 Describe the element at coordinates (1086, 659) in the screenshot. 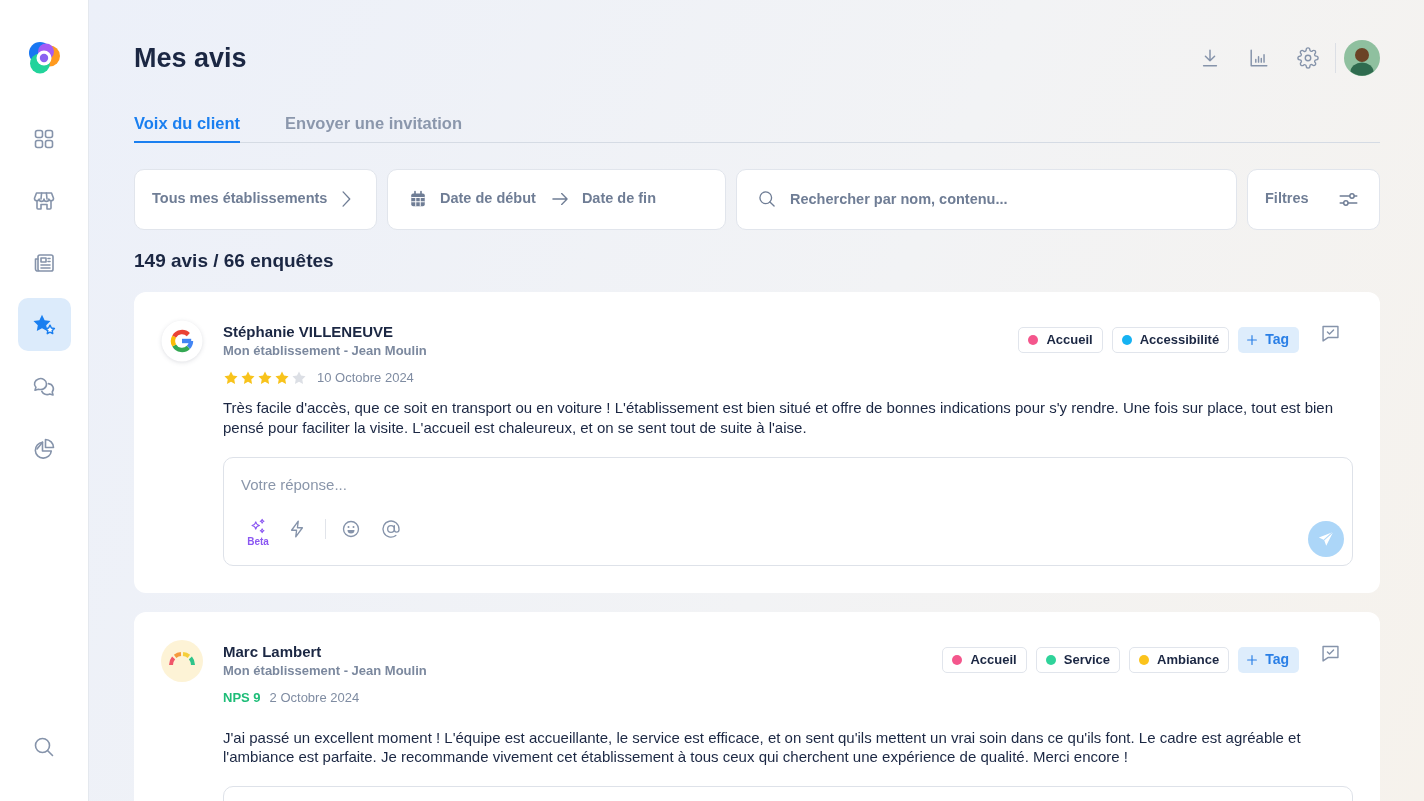

I see `tag-label: Service` at that location.